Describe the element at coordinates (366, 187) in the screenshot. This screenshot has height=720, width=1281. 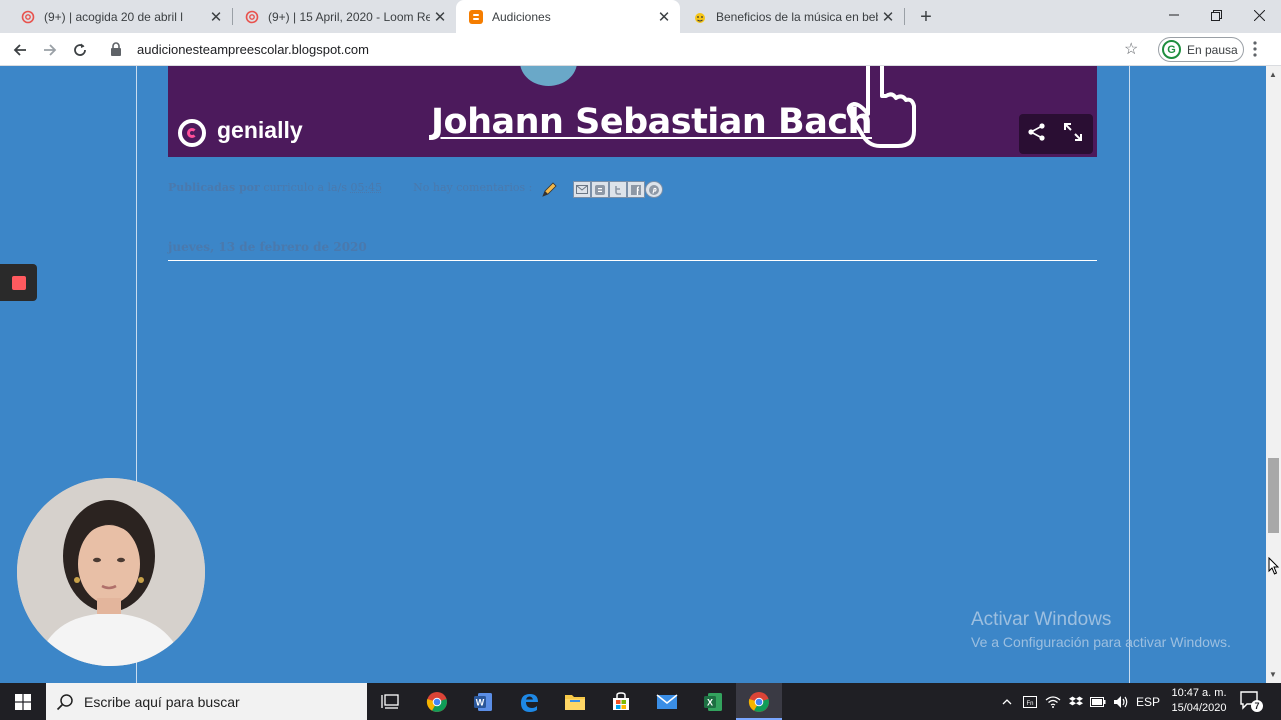
I see `post-time-link: 05:45` at that location.